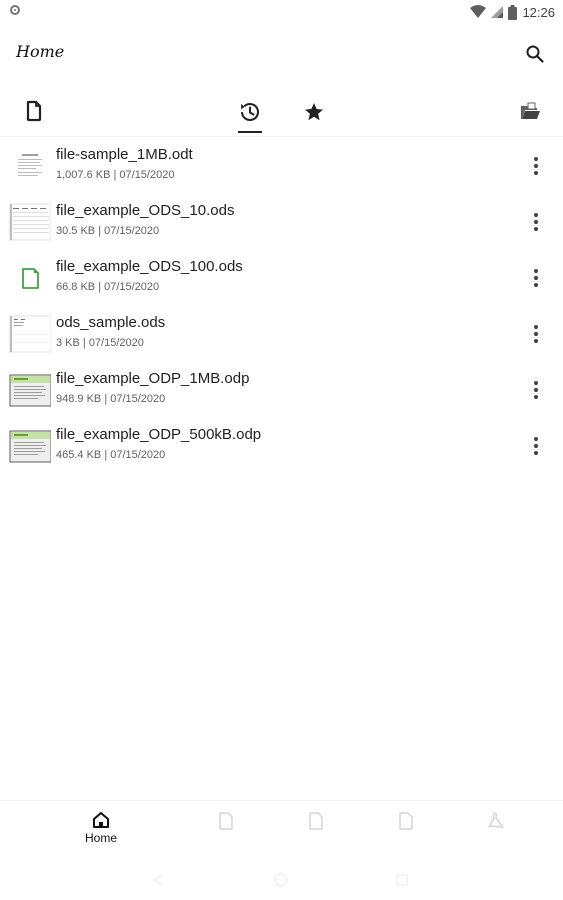 This screenshot has height=900, width=563. I want to click on star-icon, so click(314, 112).